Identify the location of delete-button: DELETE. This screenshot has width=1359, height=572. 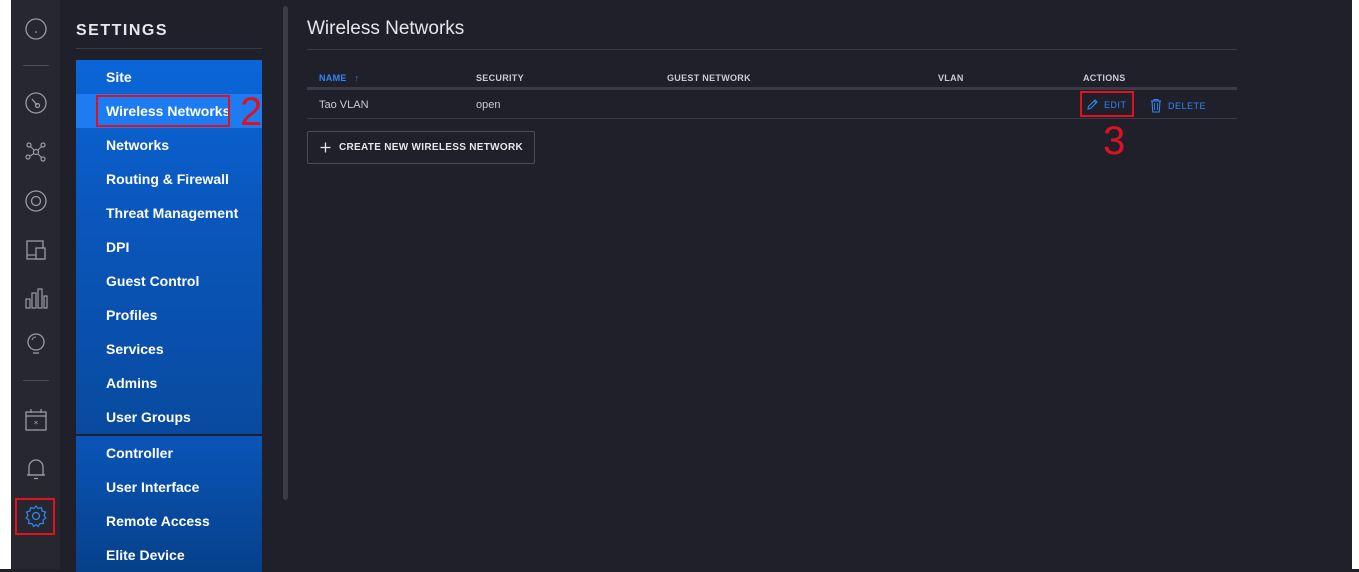
(1177, 105).